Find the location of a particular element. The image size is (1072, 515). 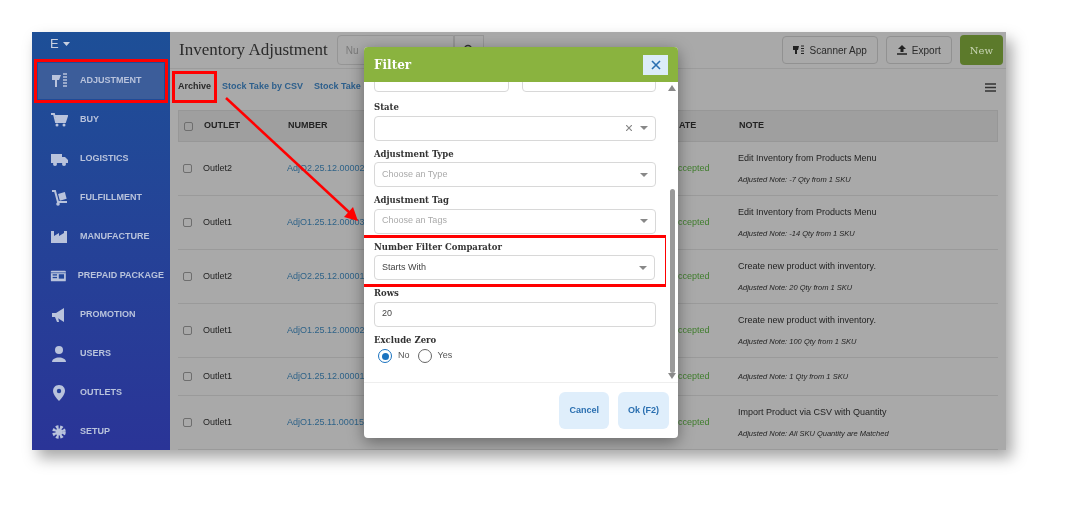

column-header: ATE is located at coordinates (688, 125).